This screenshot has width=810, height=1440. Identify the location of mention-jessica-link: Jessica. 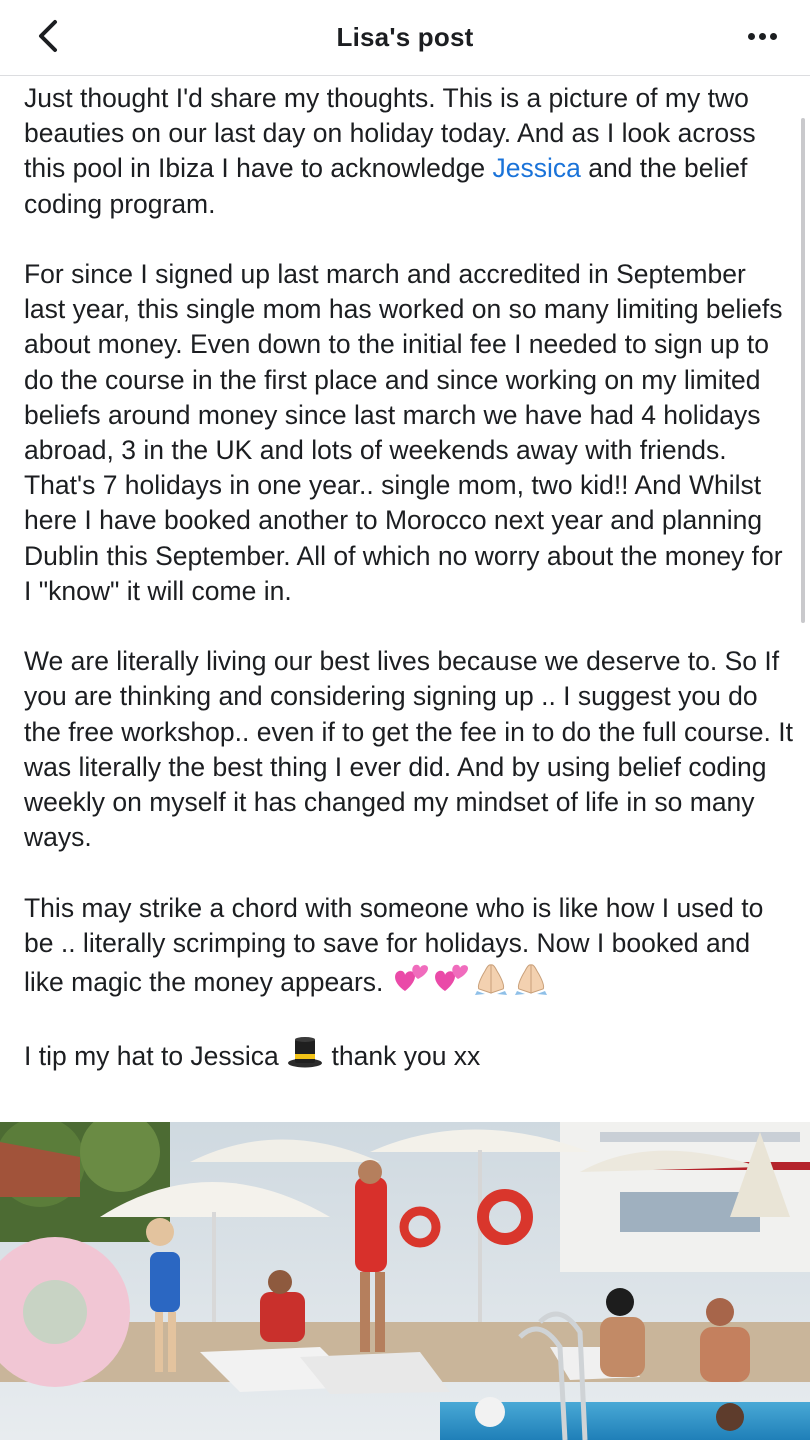
(536, 168).